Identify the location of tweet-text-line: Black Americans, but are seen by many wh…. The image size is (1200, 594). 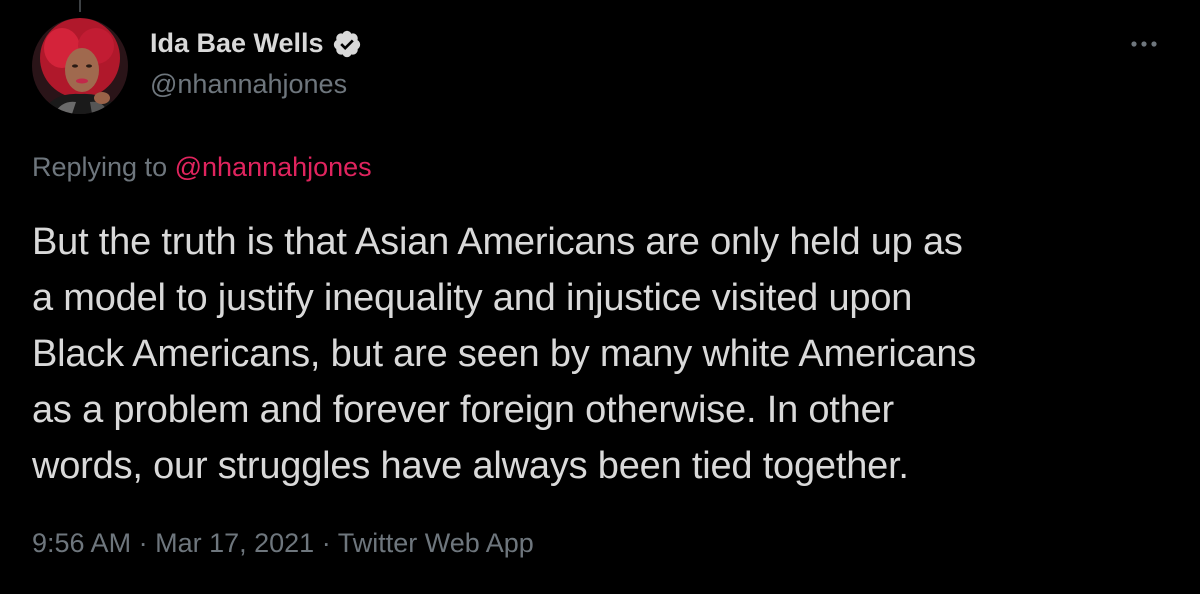
(504, 354).